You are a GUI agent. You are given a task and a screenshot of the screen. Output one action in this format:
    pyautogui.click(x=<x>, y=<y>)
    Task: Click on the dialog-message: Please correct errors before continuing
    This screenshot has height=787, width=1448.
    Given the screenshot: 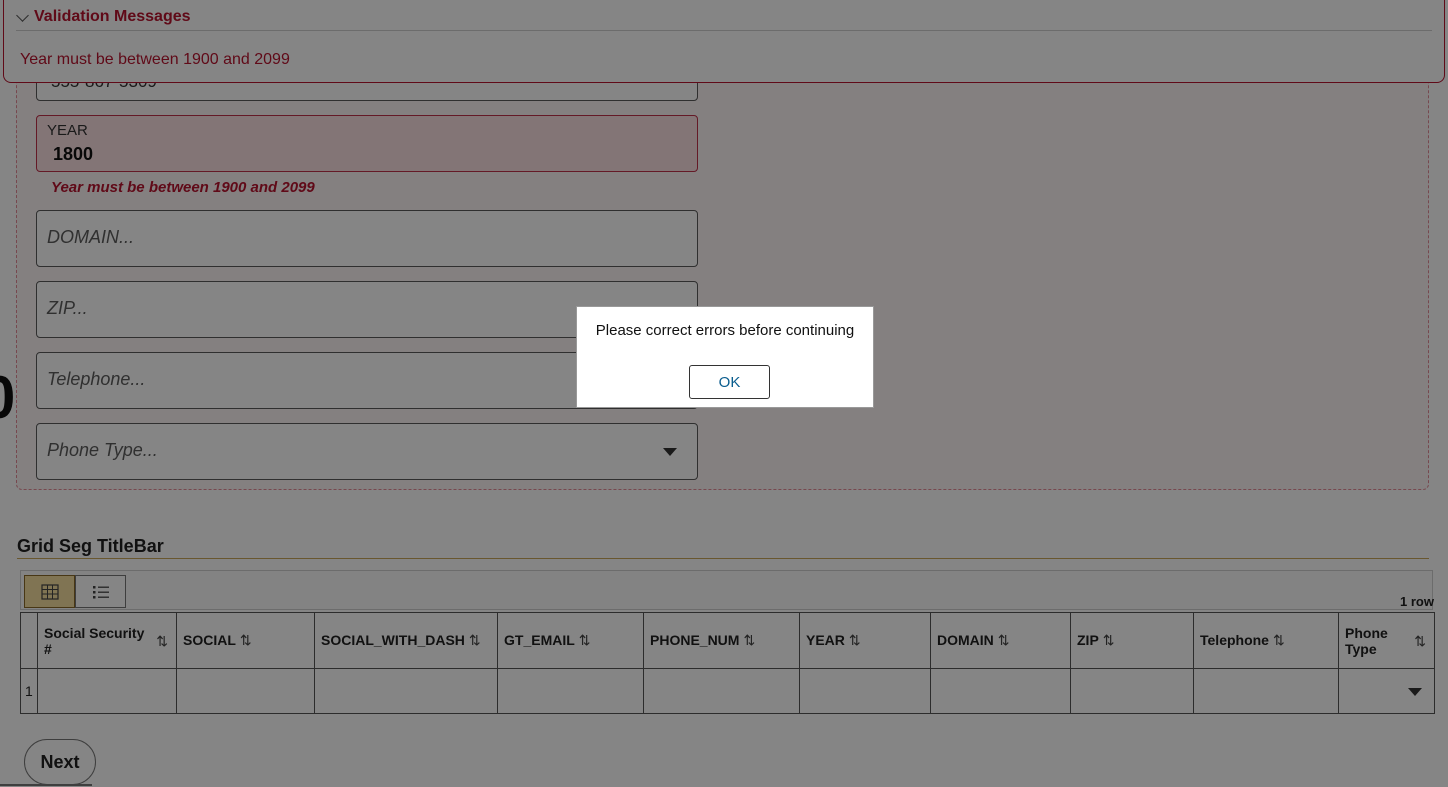 What is the action you would take?
    pyautogui.click(x=725, y=330)
    